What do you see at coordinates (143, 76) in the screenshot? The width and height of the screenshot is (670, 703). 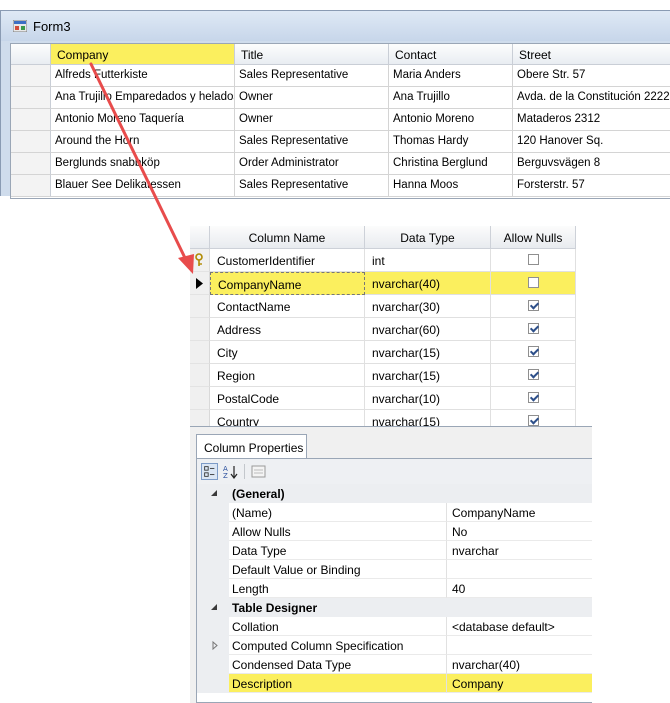 I see `grid-cell: Alfreds Futterkiste` at bounding box center [143, 76].